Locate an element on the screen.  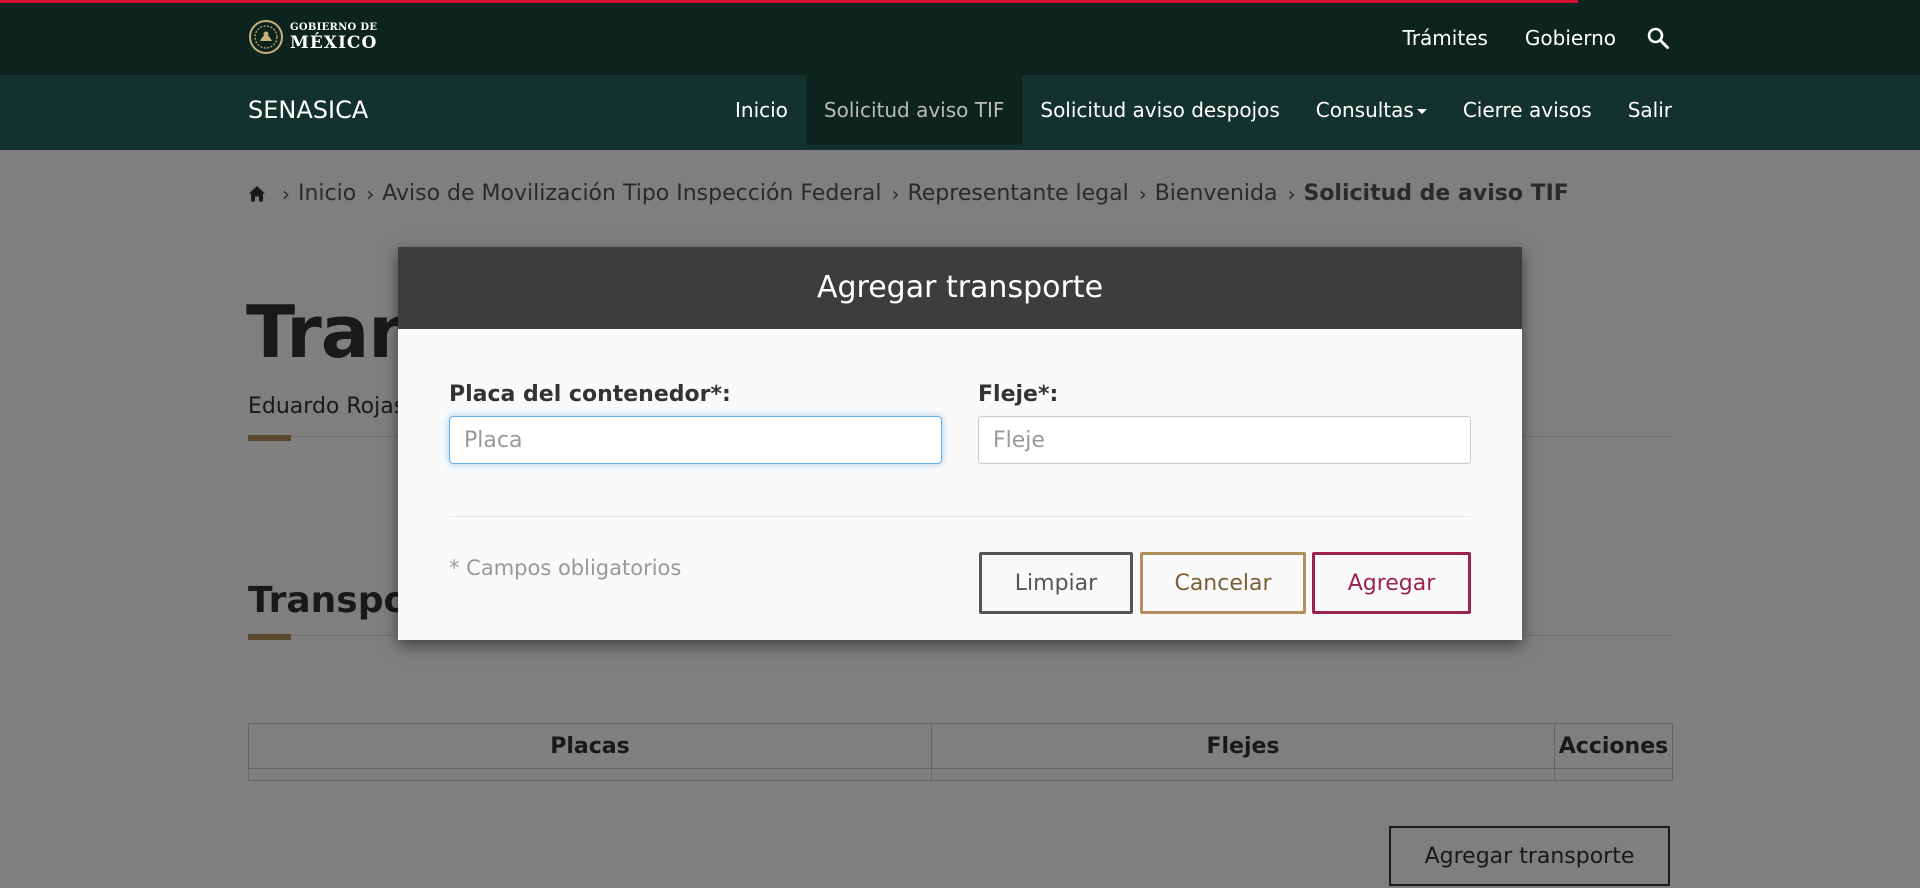
nav-salir: Salir is located at coordinates (1641, 110).